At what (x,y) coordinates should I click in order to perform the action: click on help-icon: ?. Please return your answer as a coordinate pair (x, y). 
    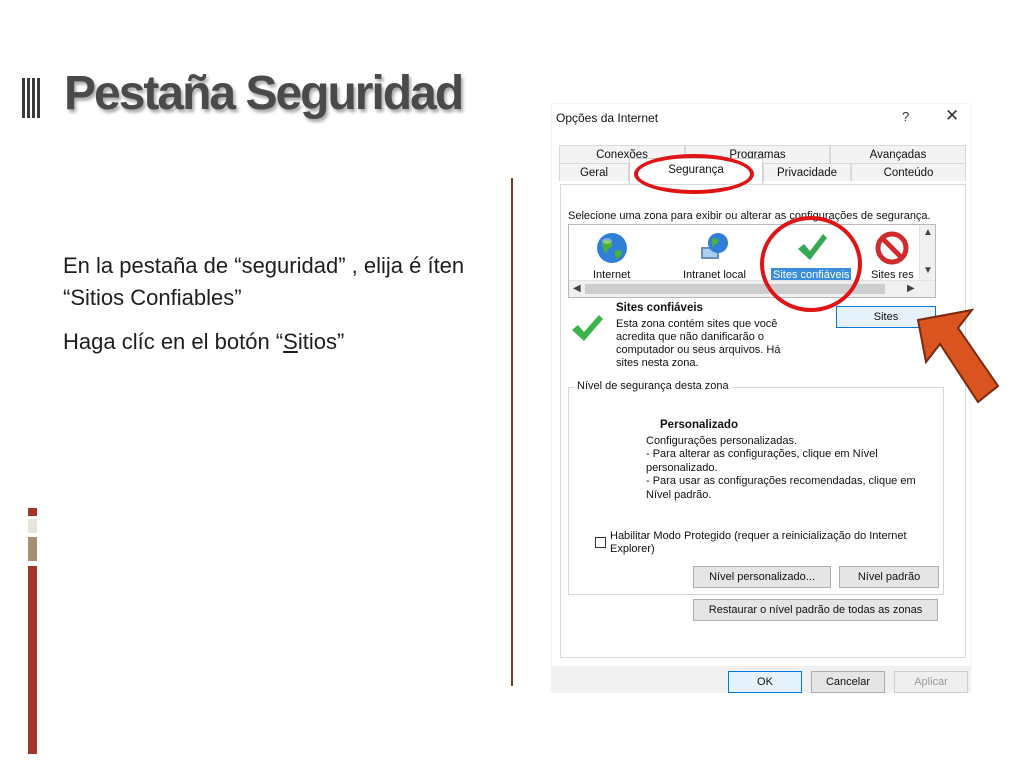
    Looking at the image, I should click on (905, 116).